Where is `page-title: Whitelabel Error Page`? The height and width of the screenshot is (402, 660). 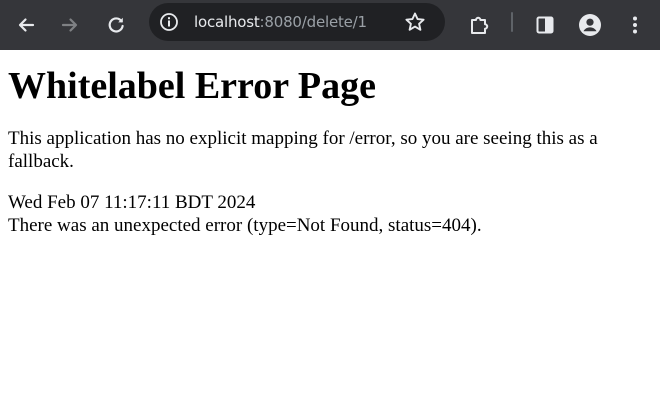 page-title: Whitelabel Error Page is located at coordinates (192, 86).